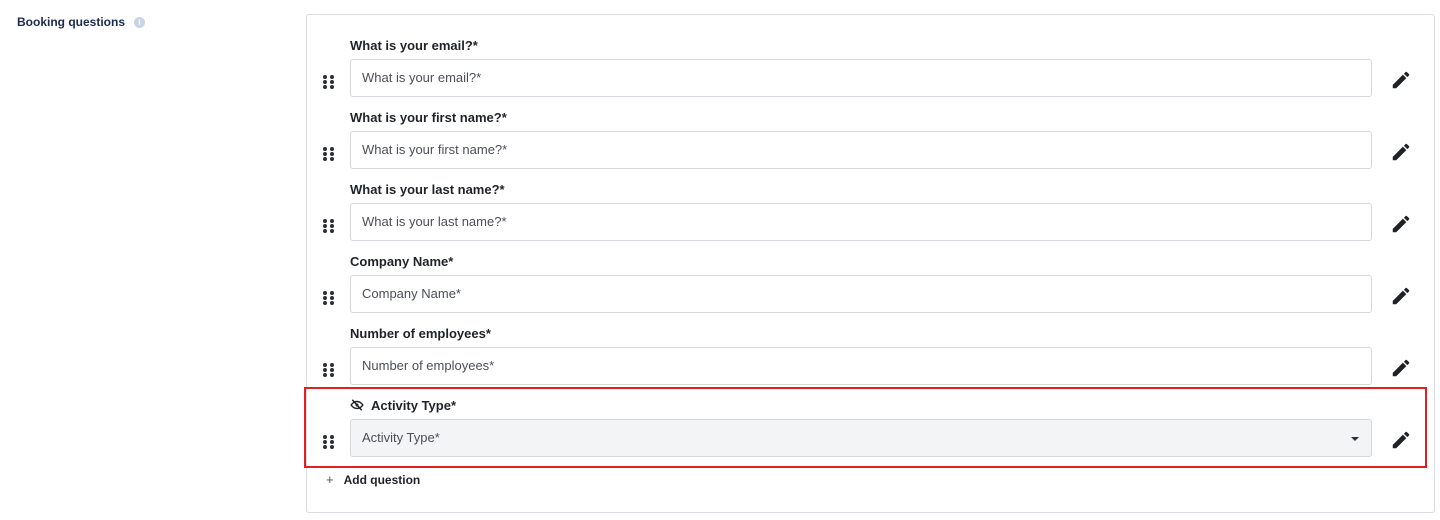 The image size is (1440, 520). What do you see at coordinates (402, 261) in the screenshot?
I see `question-label: Company Name*` at bounding box center [402, 261].